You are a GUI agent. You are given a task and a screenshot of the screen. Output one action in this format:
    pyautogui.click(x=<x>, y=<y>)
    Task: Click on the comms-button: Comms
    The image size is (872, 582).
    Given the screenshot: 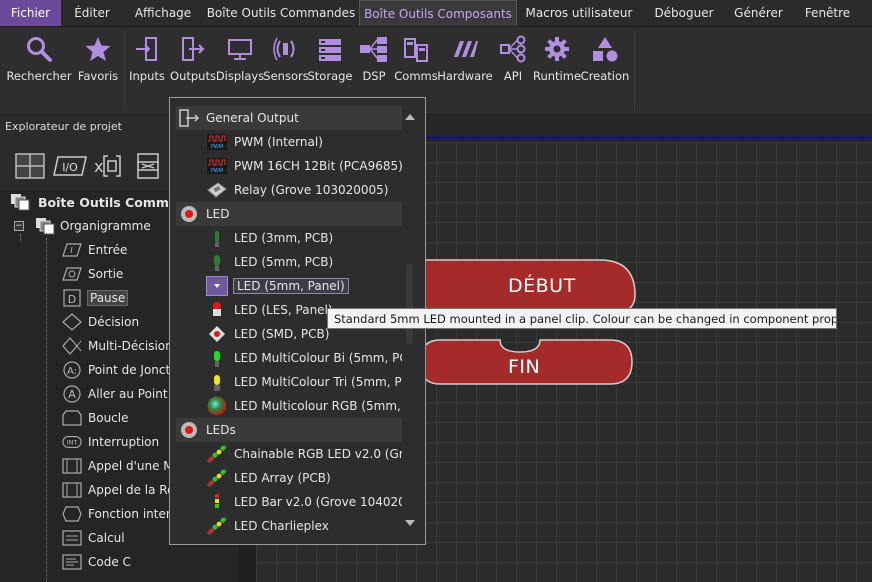 What is the action you would take?
    pyautogui.click(x=416, y=61)
    